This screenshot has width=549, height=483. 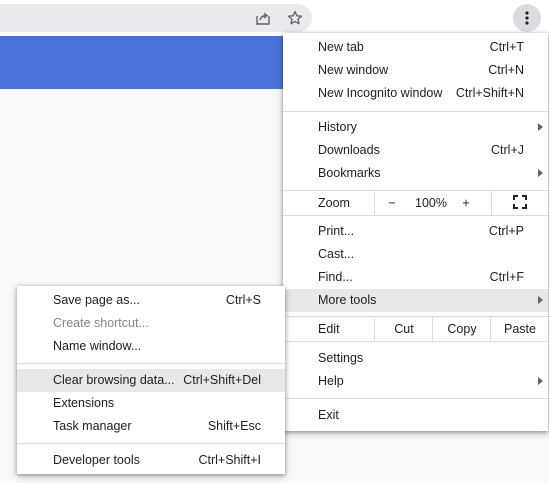 What do you see at coordinates (415, 415) in the screenshot?
I see `menu-item-exit: Exit` at bounding box center [415, 415].